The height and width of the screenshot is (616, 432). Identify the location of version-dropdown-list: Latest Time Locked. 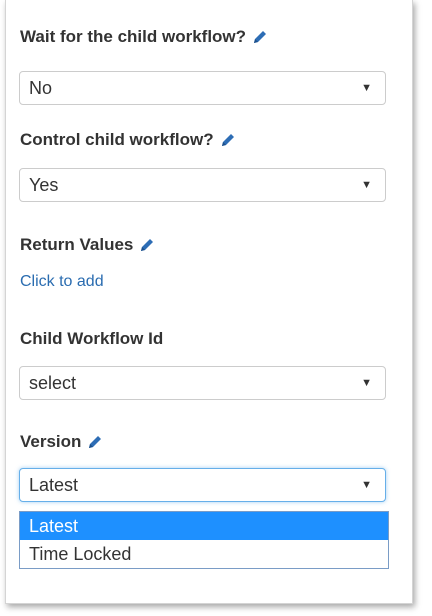
(204, 540).